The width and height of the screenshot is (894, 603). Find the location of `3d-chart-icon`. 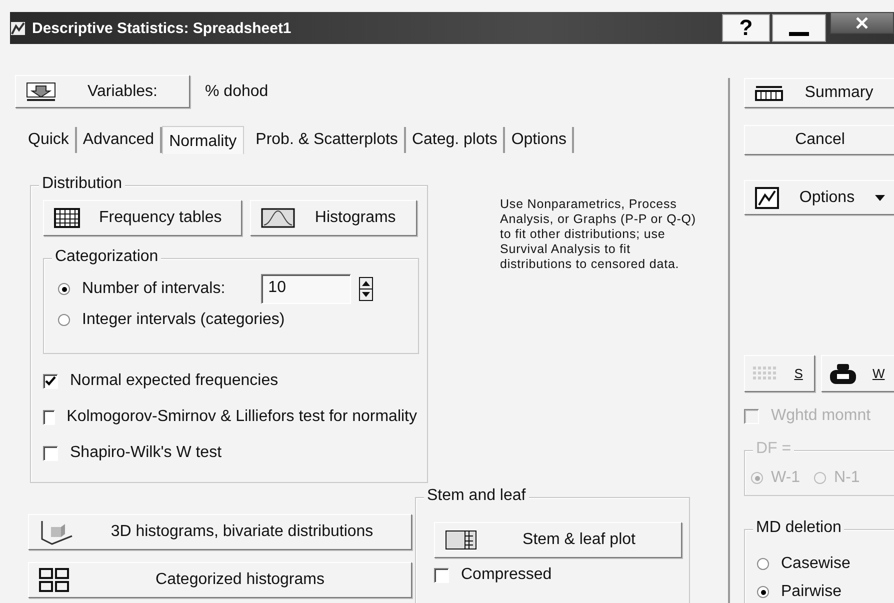

3d-chart-icon is located at coordinates (56, 532).